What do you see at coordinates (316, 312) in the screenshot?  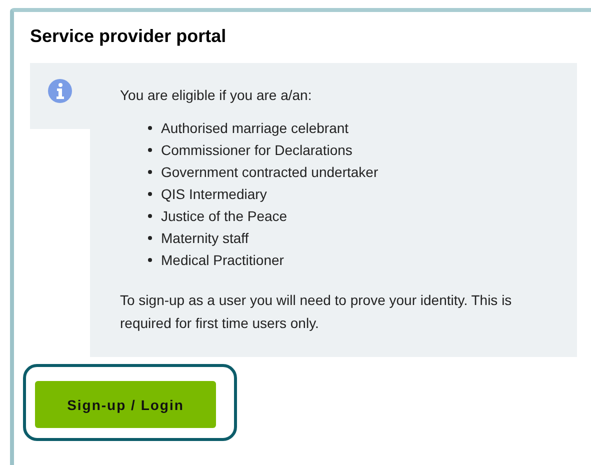 I see `notice-note: To sign-up as a user you will need to prove your identity. This is required for first time users only.` at bounding box center [316, 312].